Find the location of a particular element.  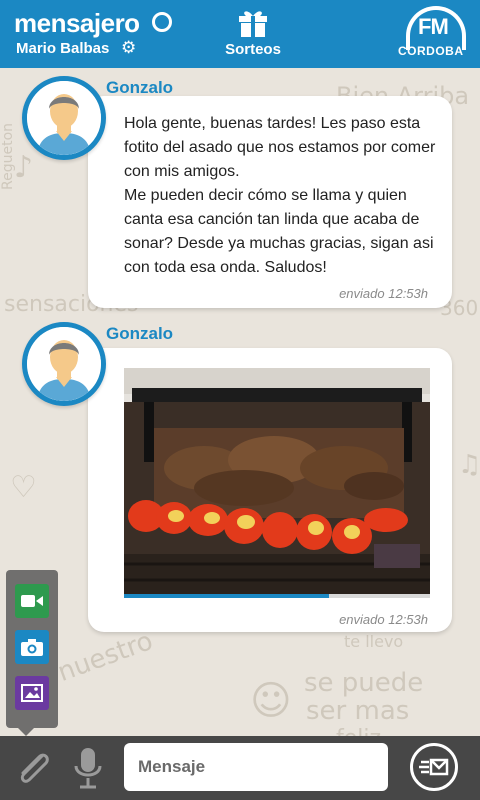

video-icon is located at coordinates (32, 601).